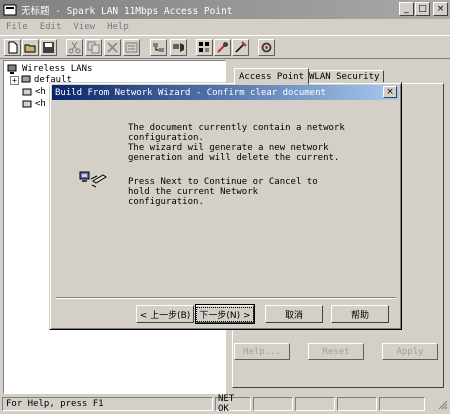 This screenshot has width=450, height=414. What do you see at coordinates (17, 27) in the screenshot?
I see `menu-file: File` at bounding box center [17, 27].